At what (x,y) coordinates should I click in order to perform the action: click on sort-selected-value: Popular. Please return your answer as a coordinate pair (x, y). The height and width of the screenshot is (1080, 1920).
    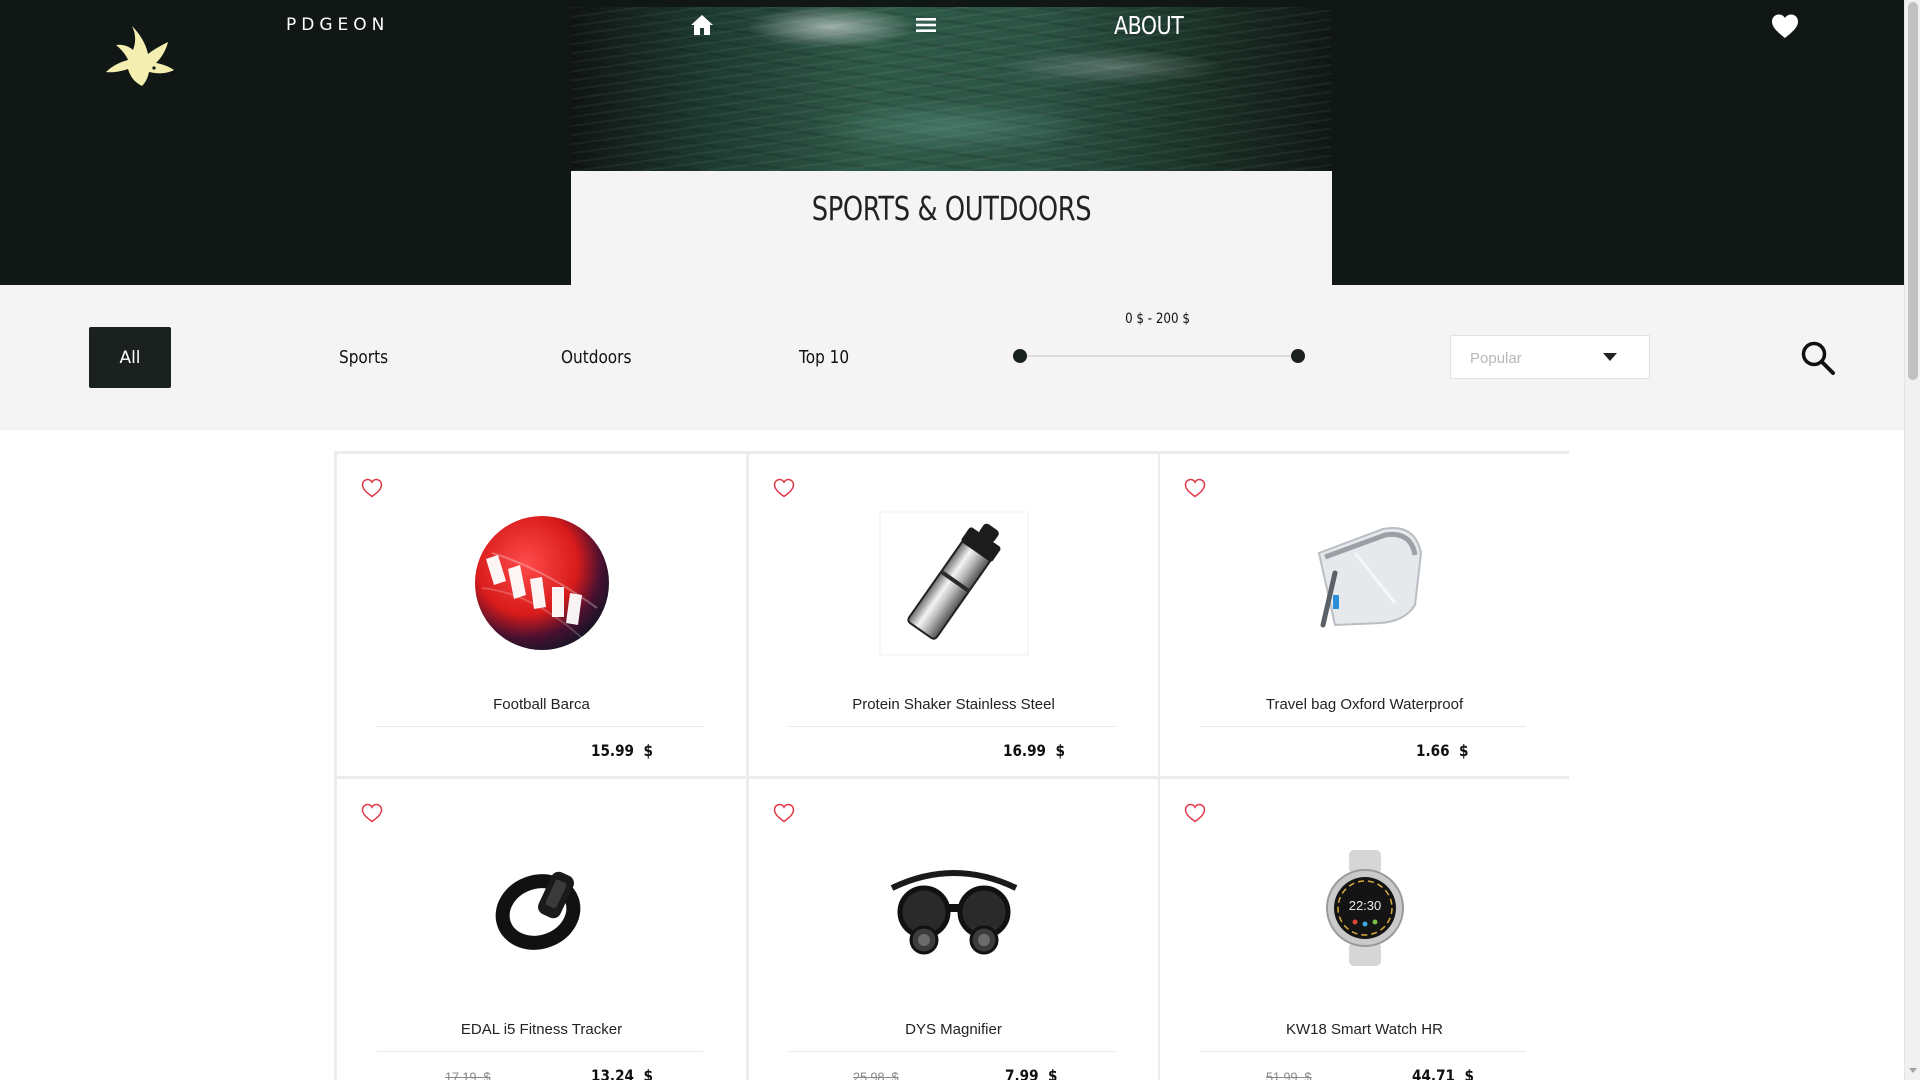
    Looking at the image, I should click on (1496, 358).